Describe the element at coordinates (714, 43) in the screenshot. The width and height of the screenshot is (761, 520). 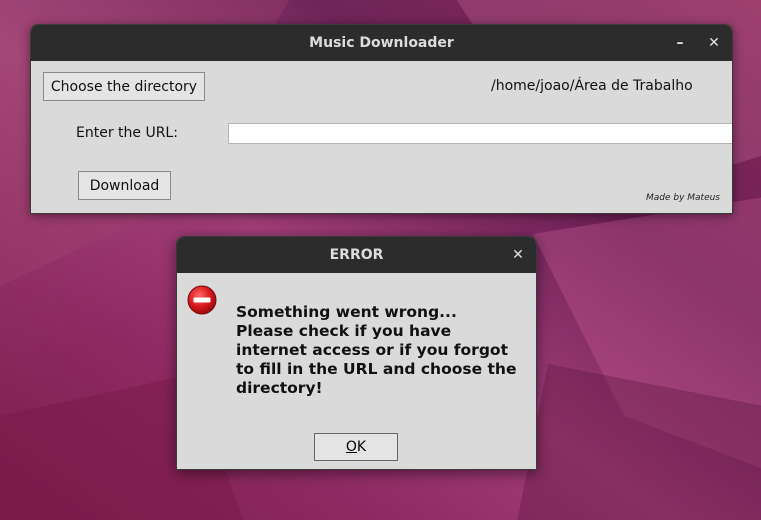
I see `close-button: ✕` at that location.